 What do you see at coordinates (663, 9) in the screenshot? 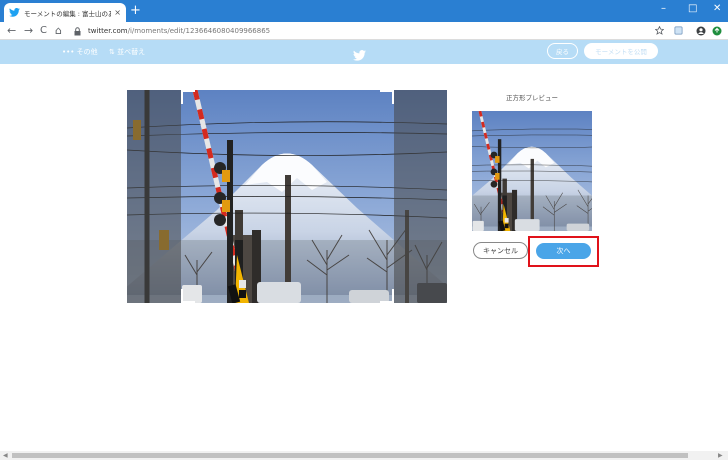
I see `minimize-button: –` at bounding box center [663, 9].